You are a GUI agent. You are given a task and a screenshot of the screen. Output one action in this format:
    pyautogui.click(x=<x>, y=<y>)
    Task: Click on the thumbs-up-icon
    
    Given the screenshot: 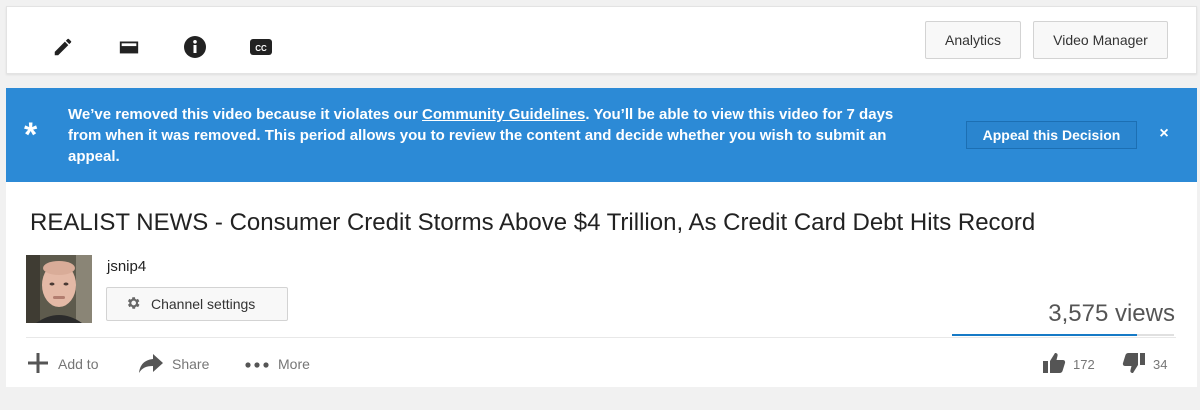 What is the action you would take?
    pyautogui.click(x=1054, y=364)
    